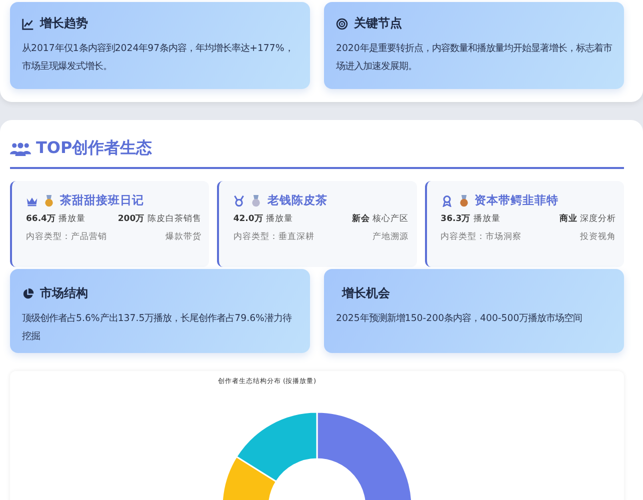  I want to click on play-count: 42.0万 播放量, so click(263, 219).